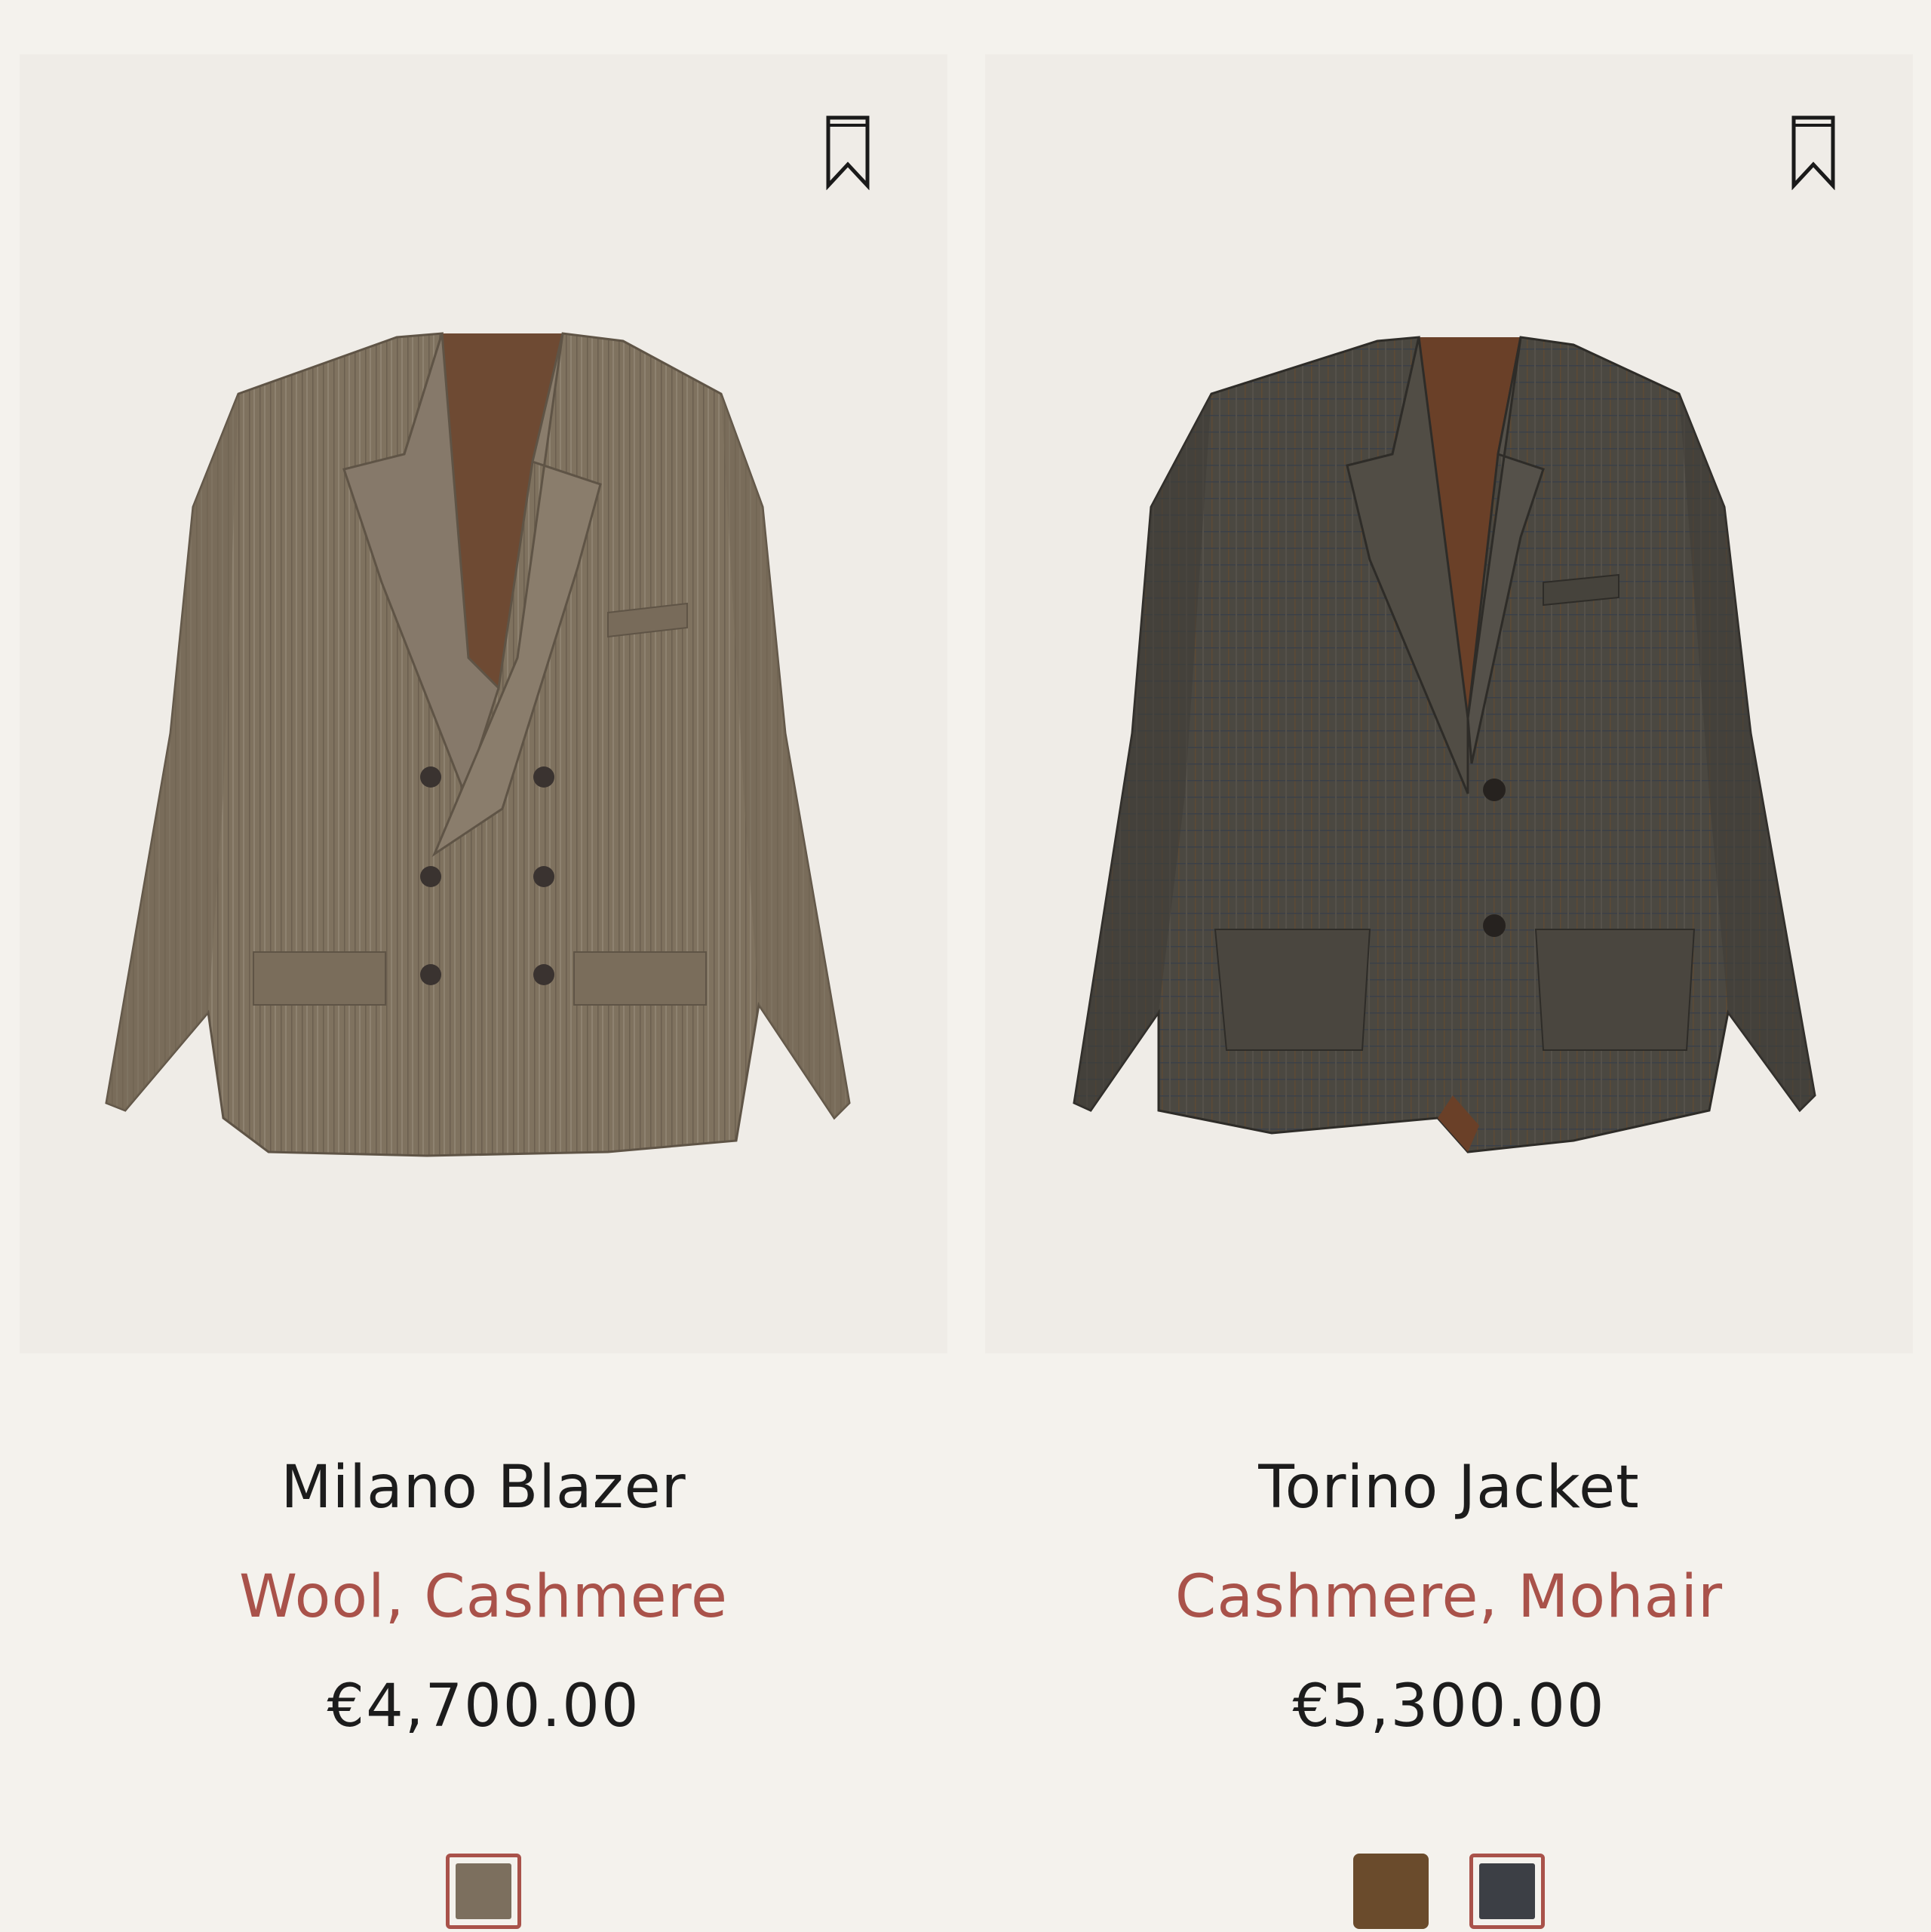  What do you see at coordinates (483, 1597) in the screenshot?
I see `product-materials: Wool, Cashmere` at bounding box center [483, 1597].